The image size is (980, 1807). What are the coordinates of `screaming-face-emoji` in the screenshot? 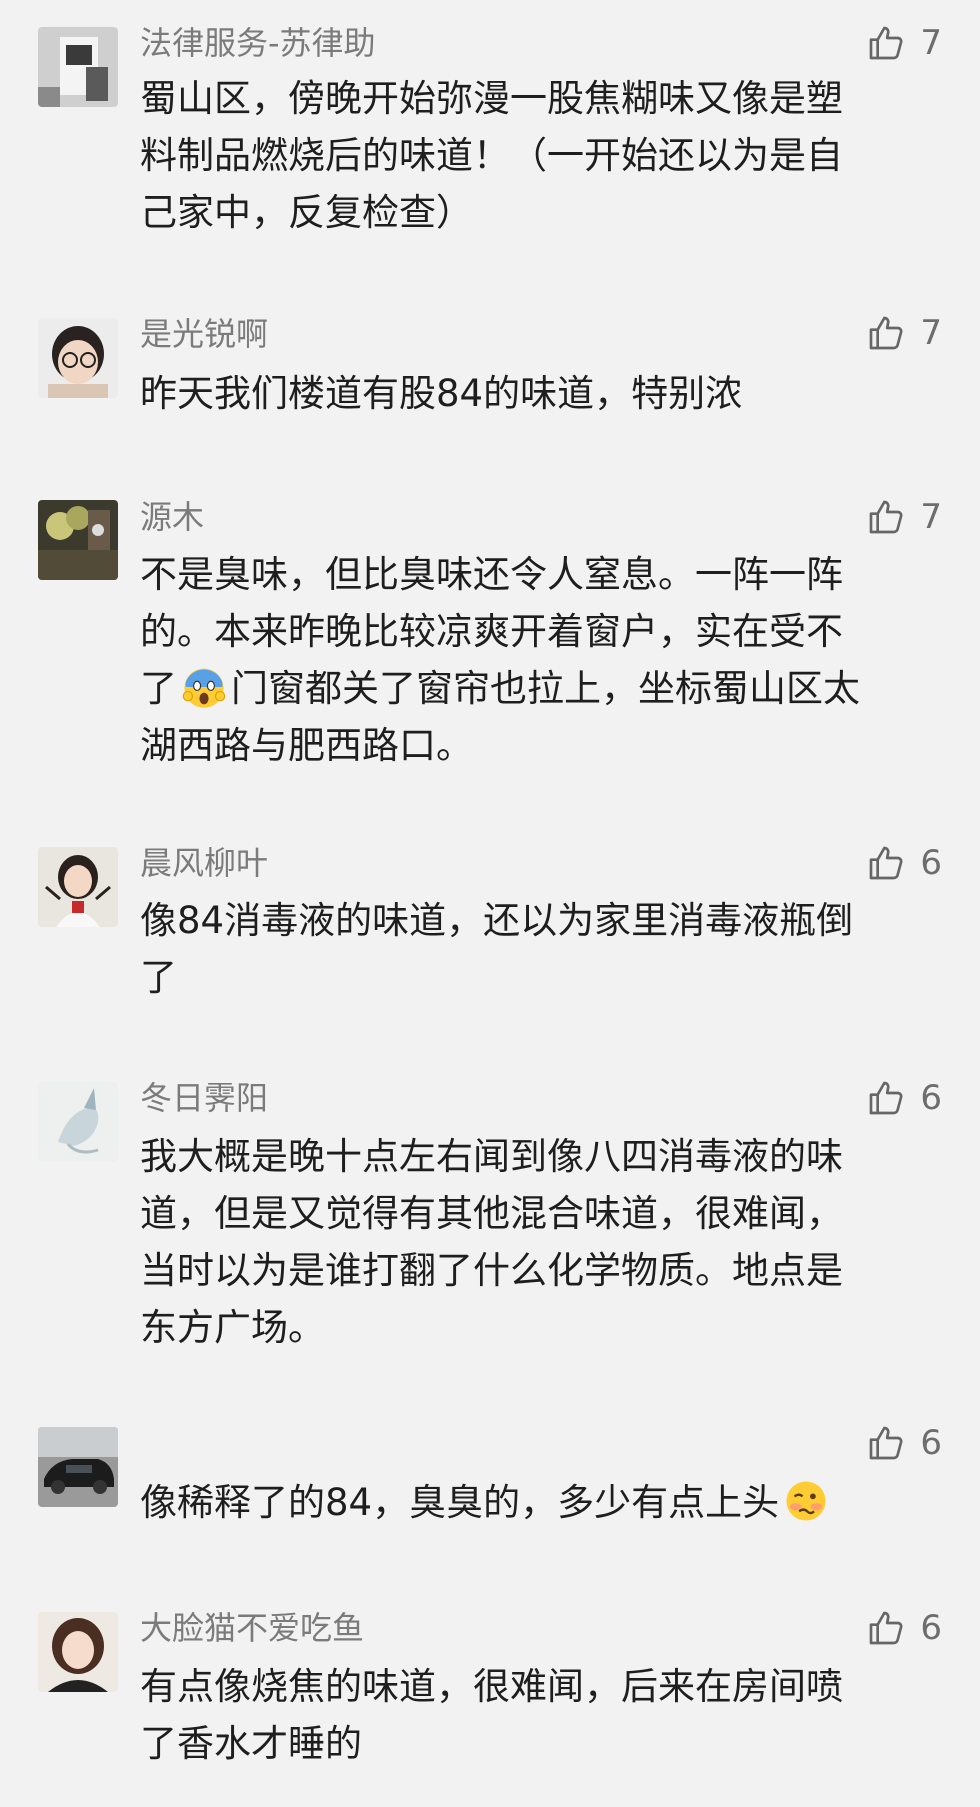 It's located at (204, 688).